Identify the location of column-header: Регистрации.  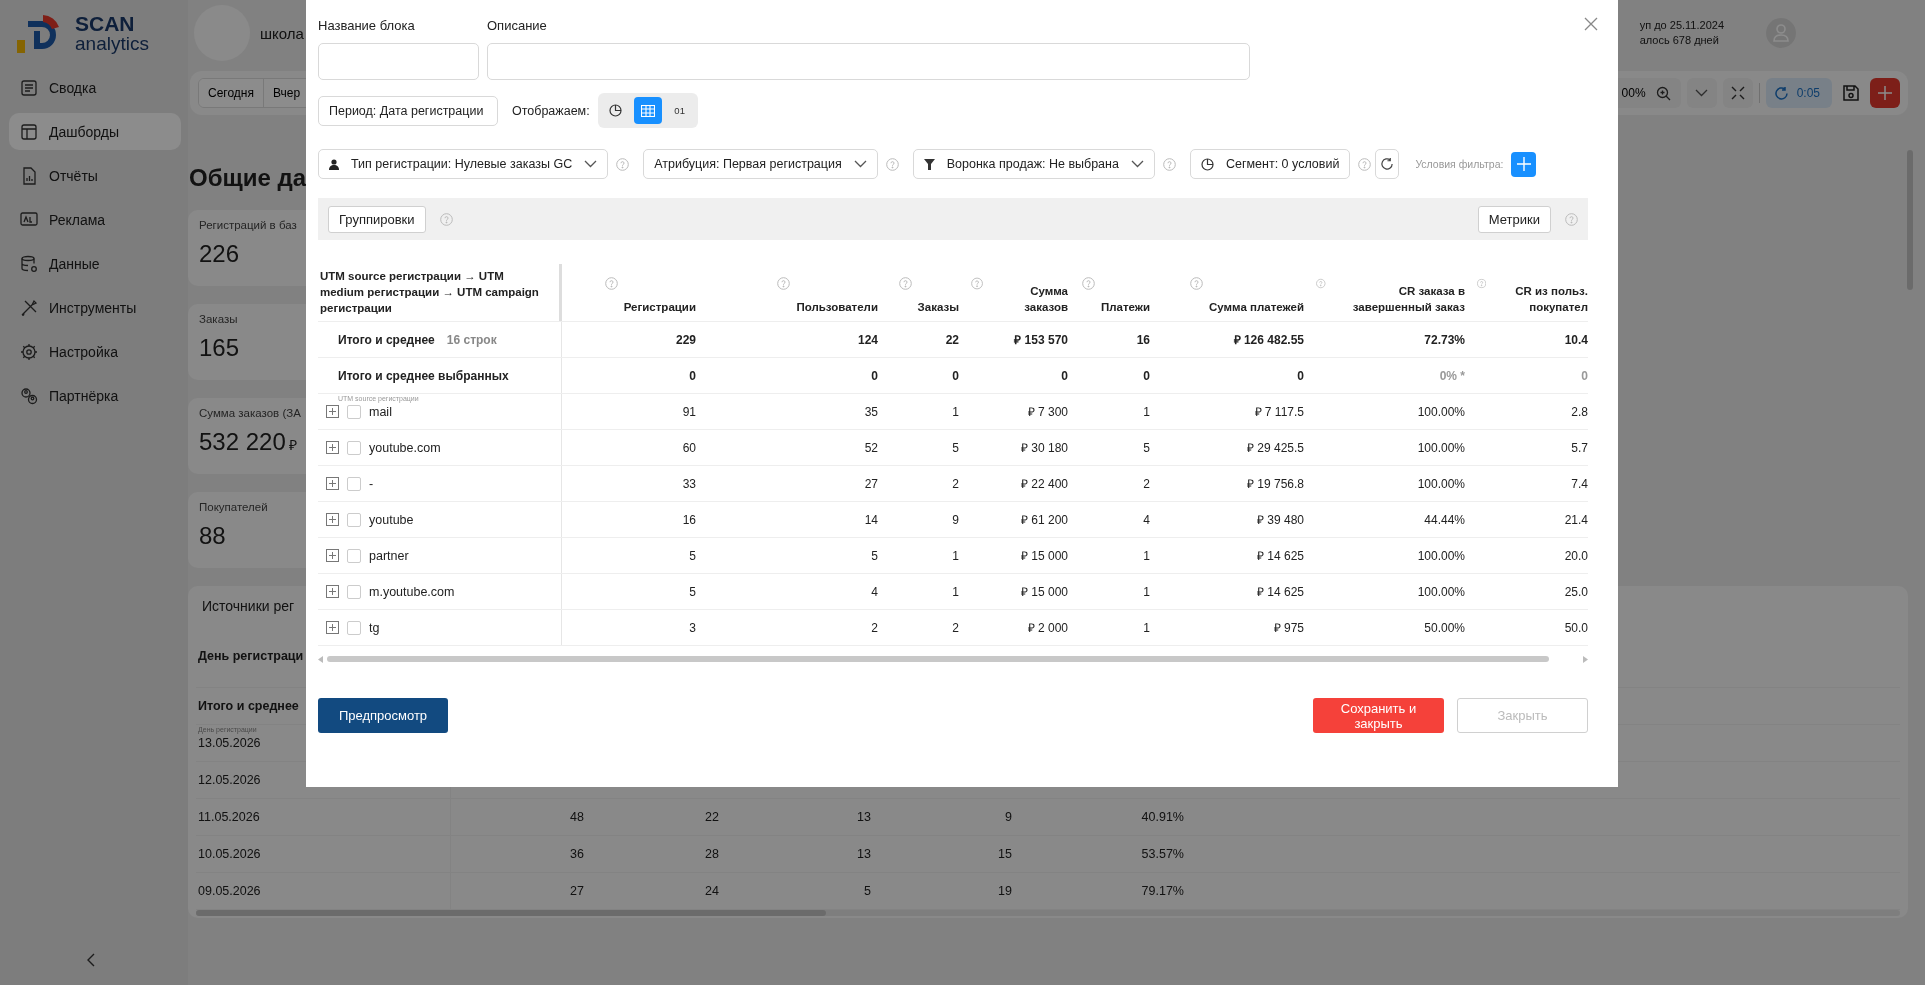
(659, 307).